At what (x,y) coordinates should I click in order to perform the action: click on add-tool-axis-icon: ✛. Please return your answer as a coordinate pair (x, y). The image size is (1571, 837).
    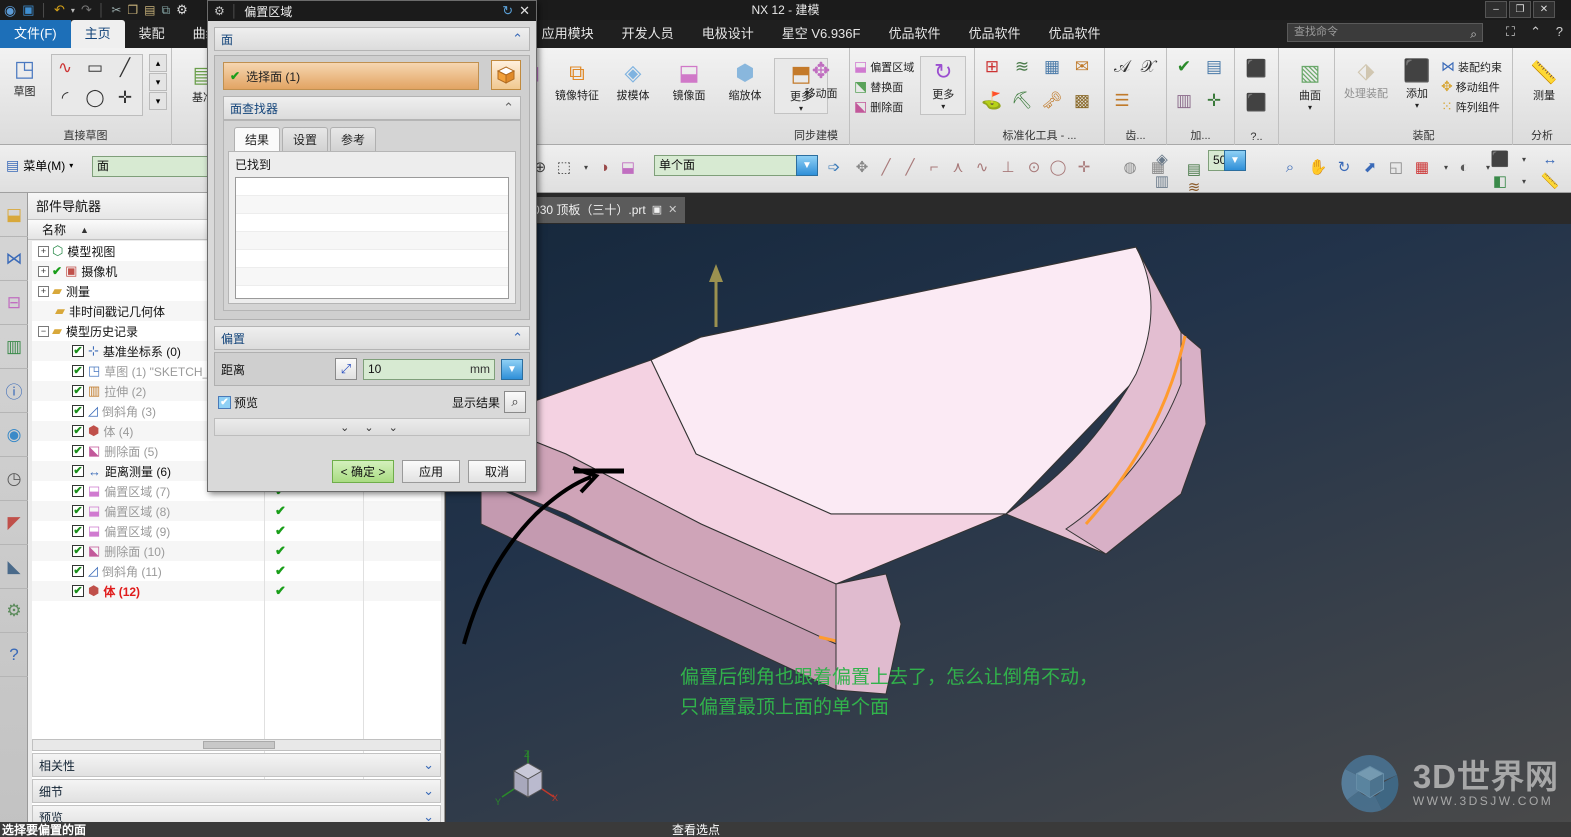
    Looking at the image, I should click on (1214, 101).